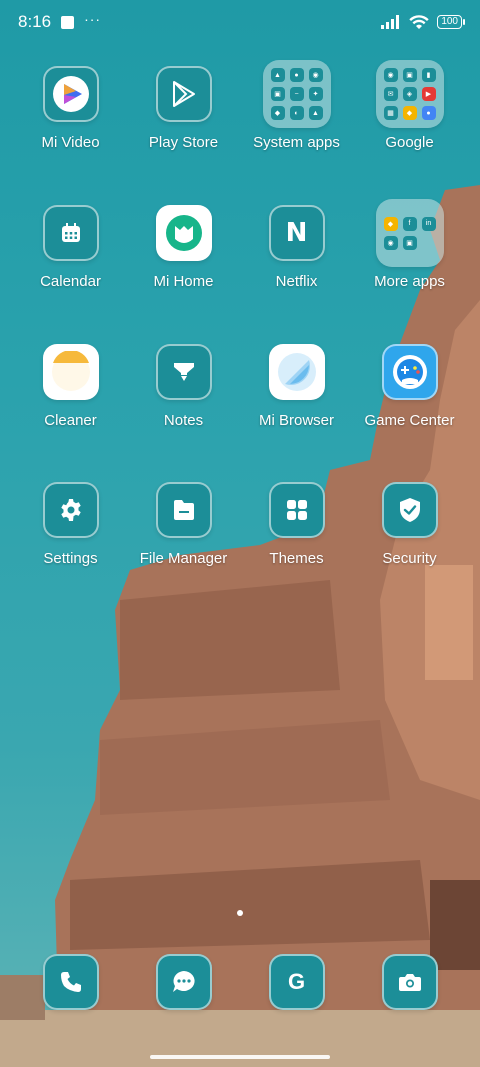 The height and width of the screenshot is (1067, 480). Describe the element at coordinates (93, 19) in the screenshot. I see `more-notifications-icon: ···` at that location.